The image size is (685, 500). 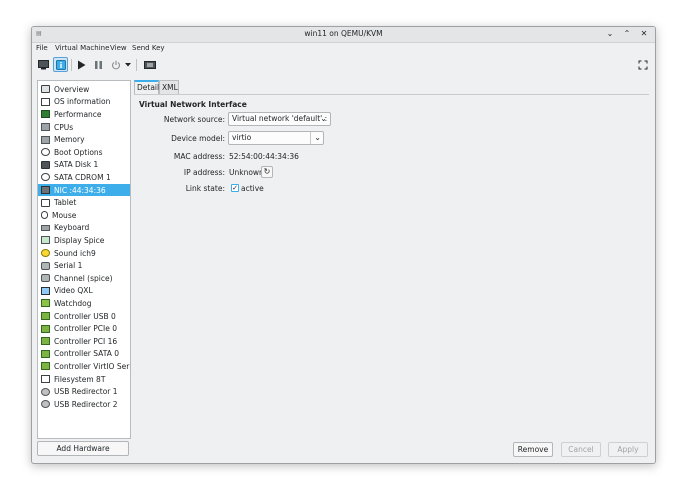 I want to click on sidebar-item: USB Redirector 1, so click(x=84, y=391).